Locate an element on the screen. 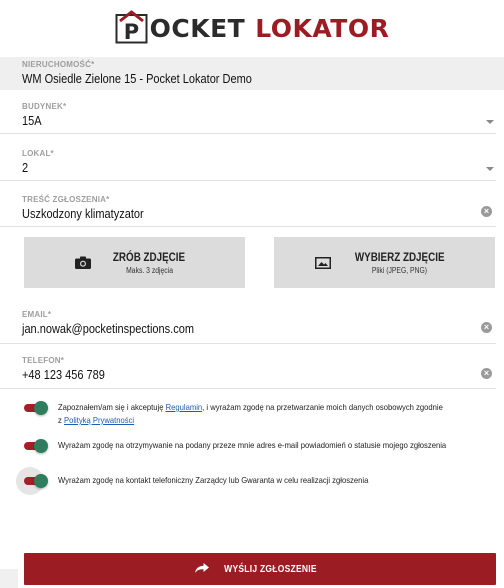  take-photo-button: ZRÓB ZDJĘCIE Maks. 3 zdjęcia is located at coordinates (134, 262).